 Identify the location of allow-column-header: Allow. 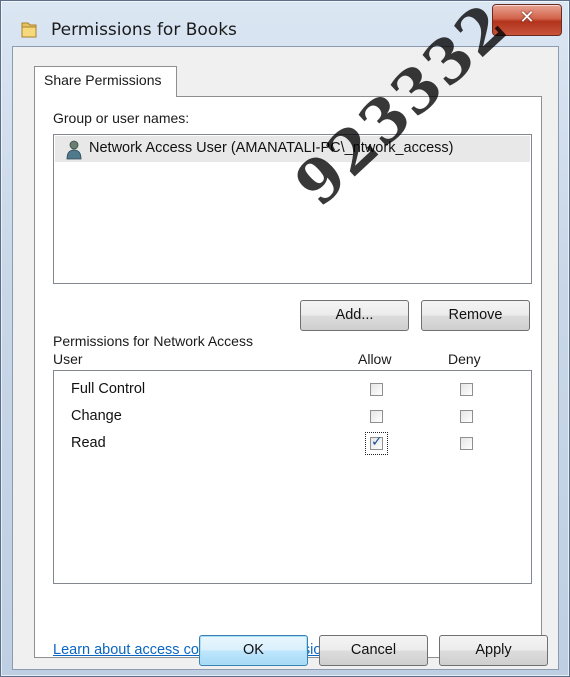
(375, 359).